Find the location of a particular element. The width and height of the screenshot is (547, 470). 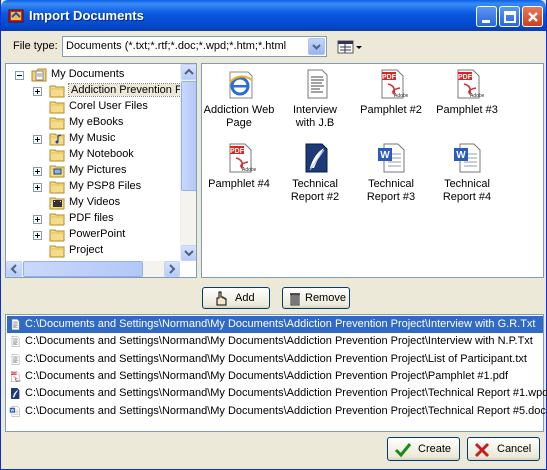

tree-item: PowerPoint is located at coordinates (94, 235).